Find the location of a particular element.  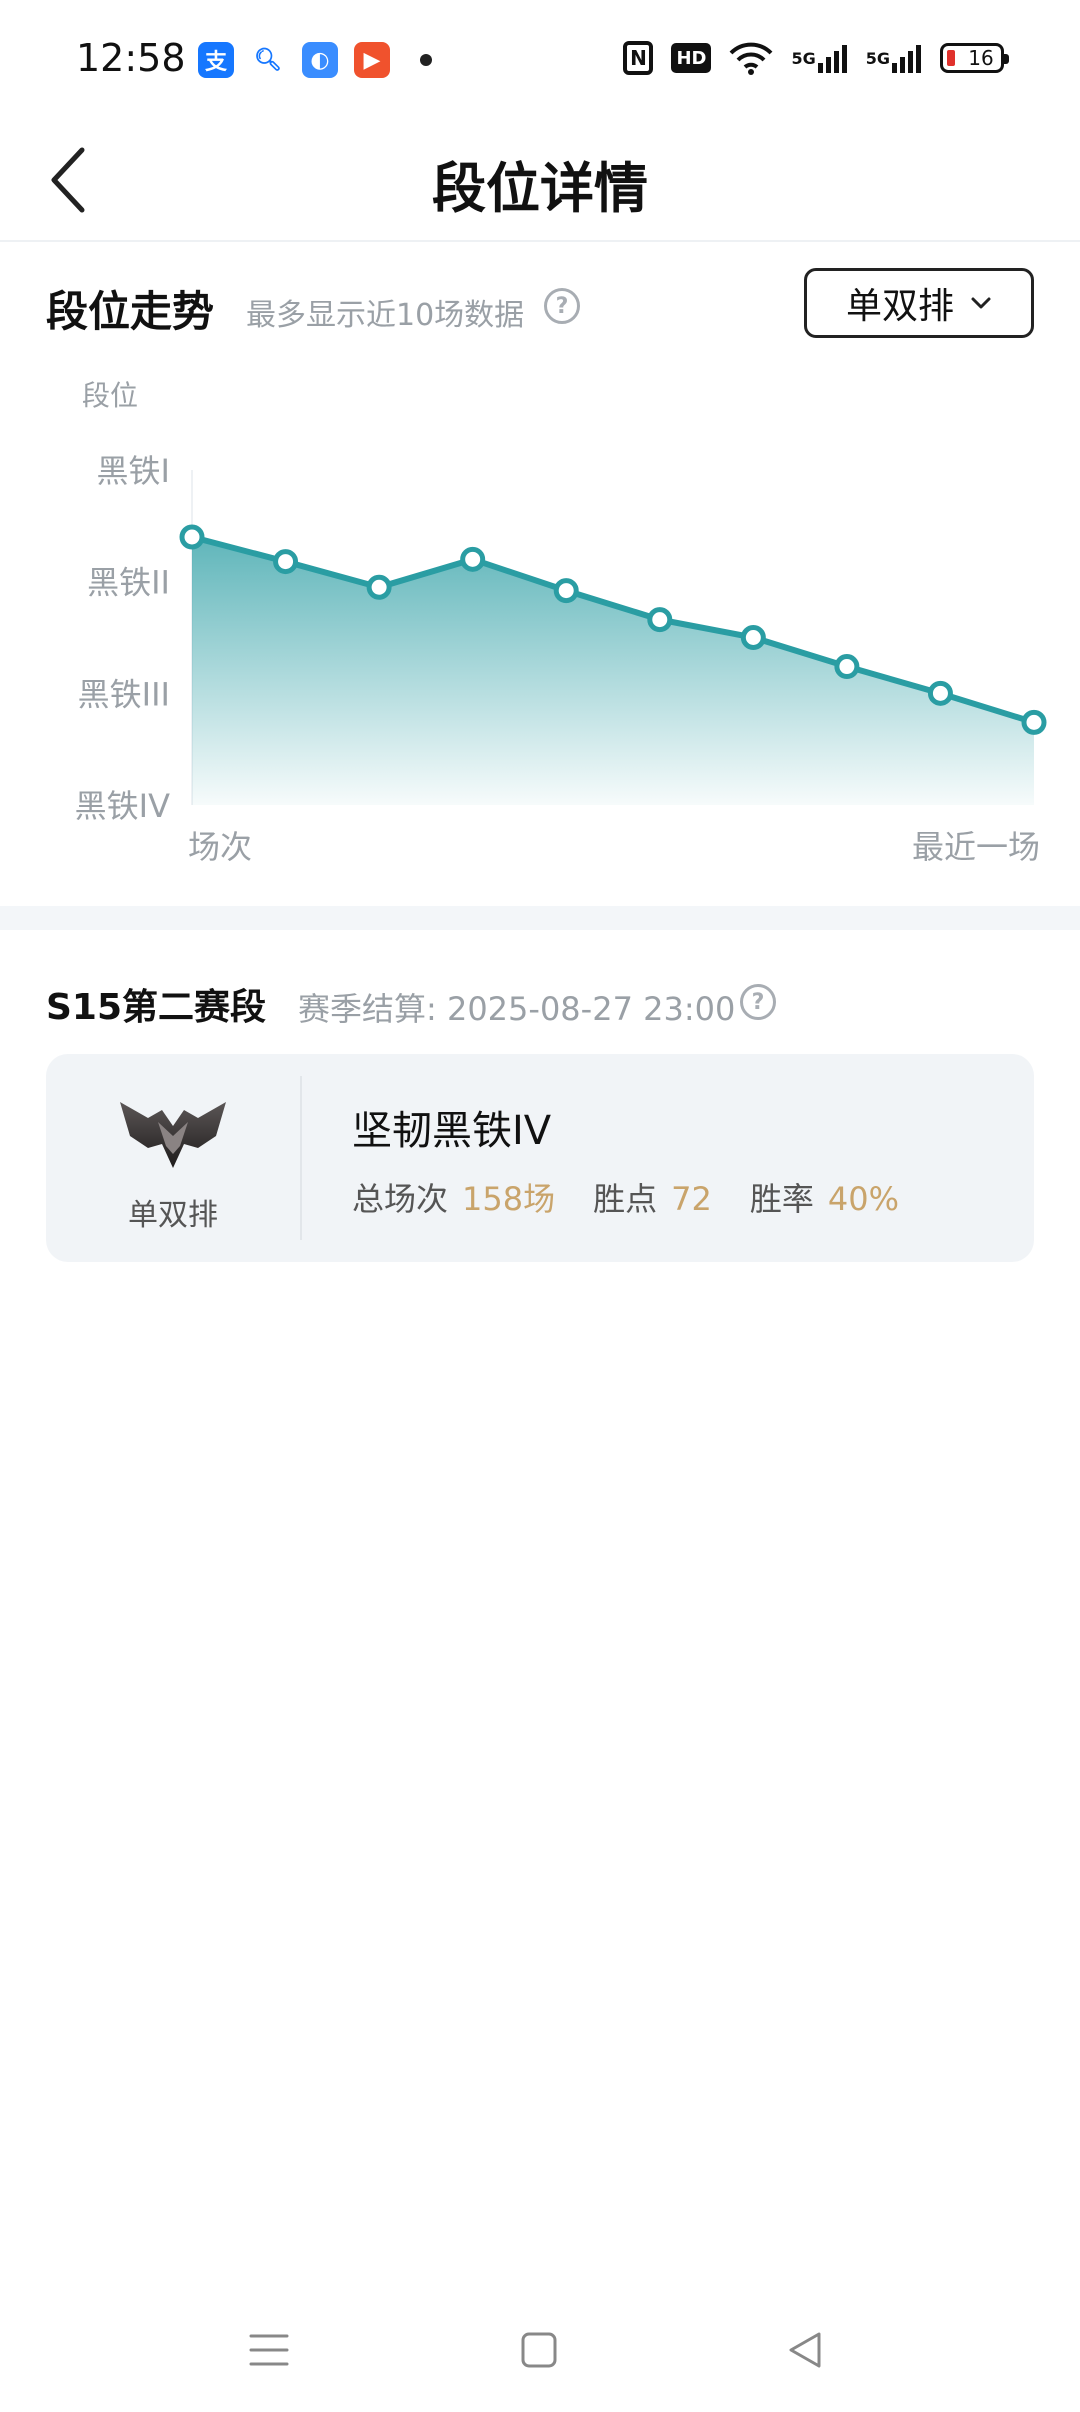

video-app-icon: ▶ is located at coordinates (372, 60).